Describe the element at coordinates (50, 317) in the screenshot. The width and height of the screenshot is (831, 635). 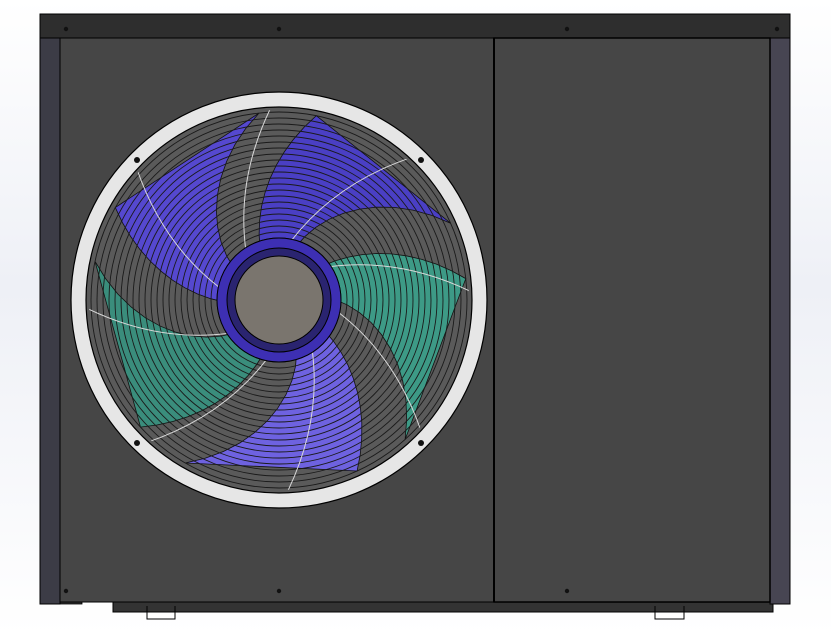
I see `left-corner-post` at that location.